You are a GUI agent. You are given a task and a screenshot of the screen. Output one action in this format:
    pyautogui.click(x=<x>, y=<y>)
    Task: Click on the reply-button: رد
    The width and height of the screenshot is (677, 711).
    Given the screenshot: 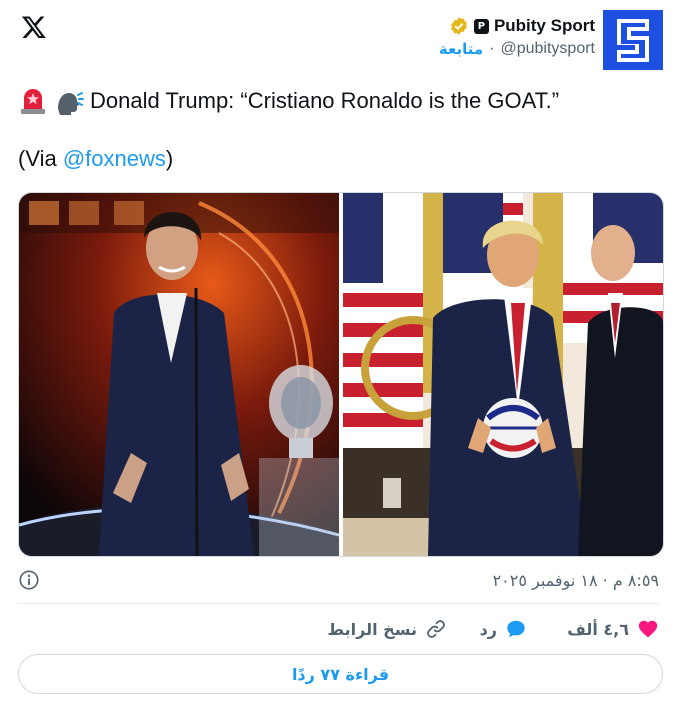 What is the action you would take?
    pyautogui.click(x=503, y=629)
    